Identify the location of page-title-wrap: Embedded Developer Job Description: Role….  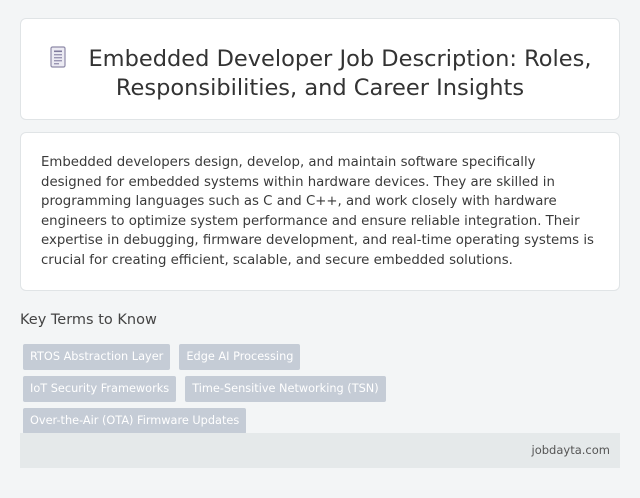
(320, 74).